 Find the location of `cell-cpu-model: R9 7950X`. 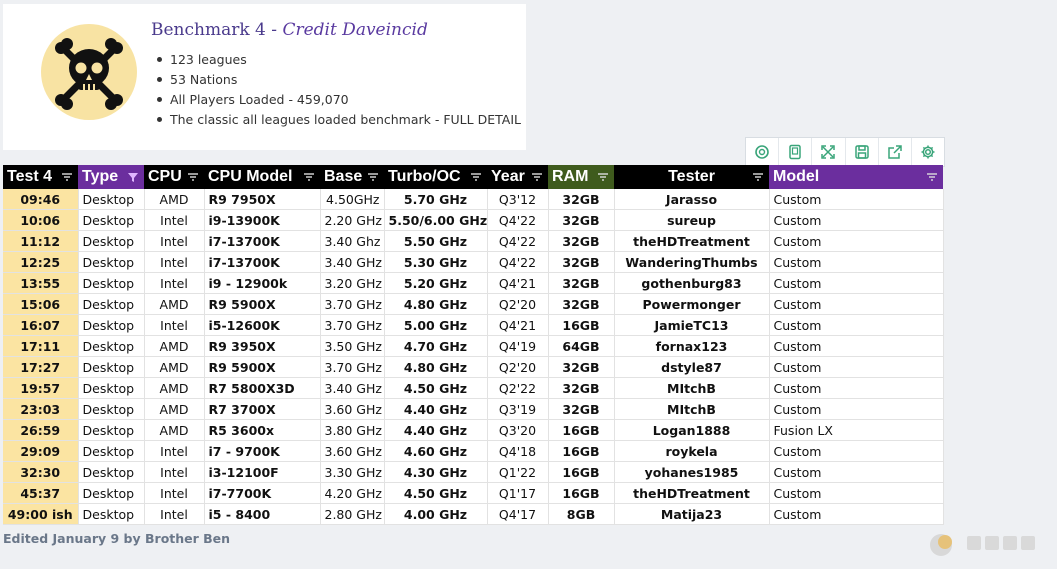

cell-cpu-model: R9 7950X is located at coordinates (262, 199).